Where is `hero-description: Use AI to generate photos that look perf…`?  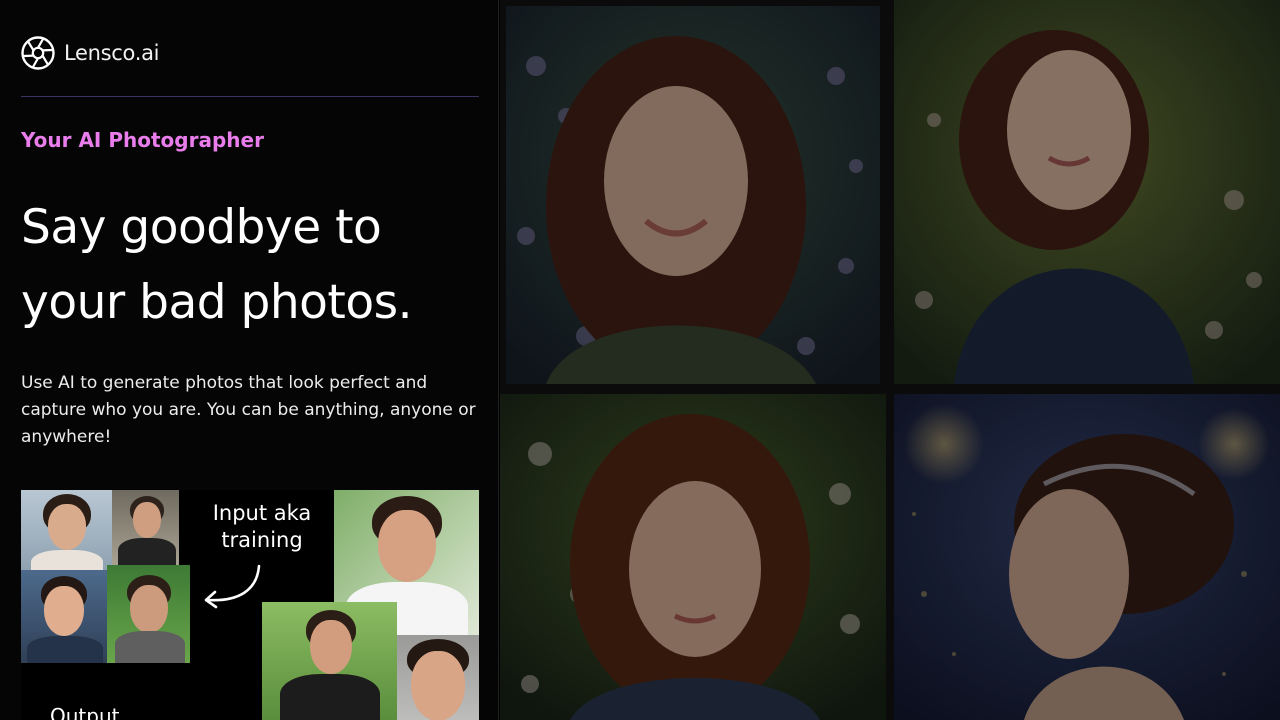
hero-description: Use AI to generate photos that look perf… is located at coordinates (248, 410).